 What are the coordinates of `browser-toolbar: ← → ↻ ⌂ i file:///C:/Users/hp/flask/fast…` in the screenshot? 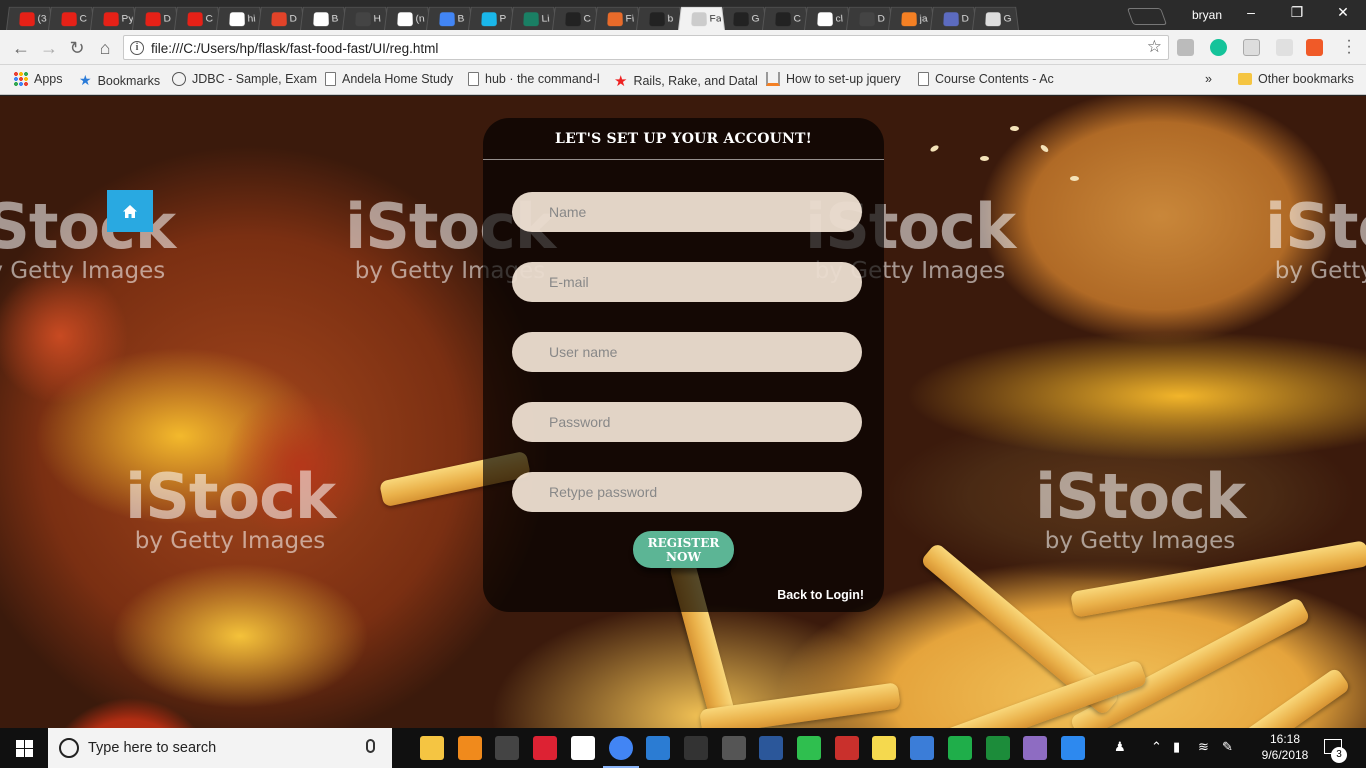 It's located at (683, 47).